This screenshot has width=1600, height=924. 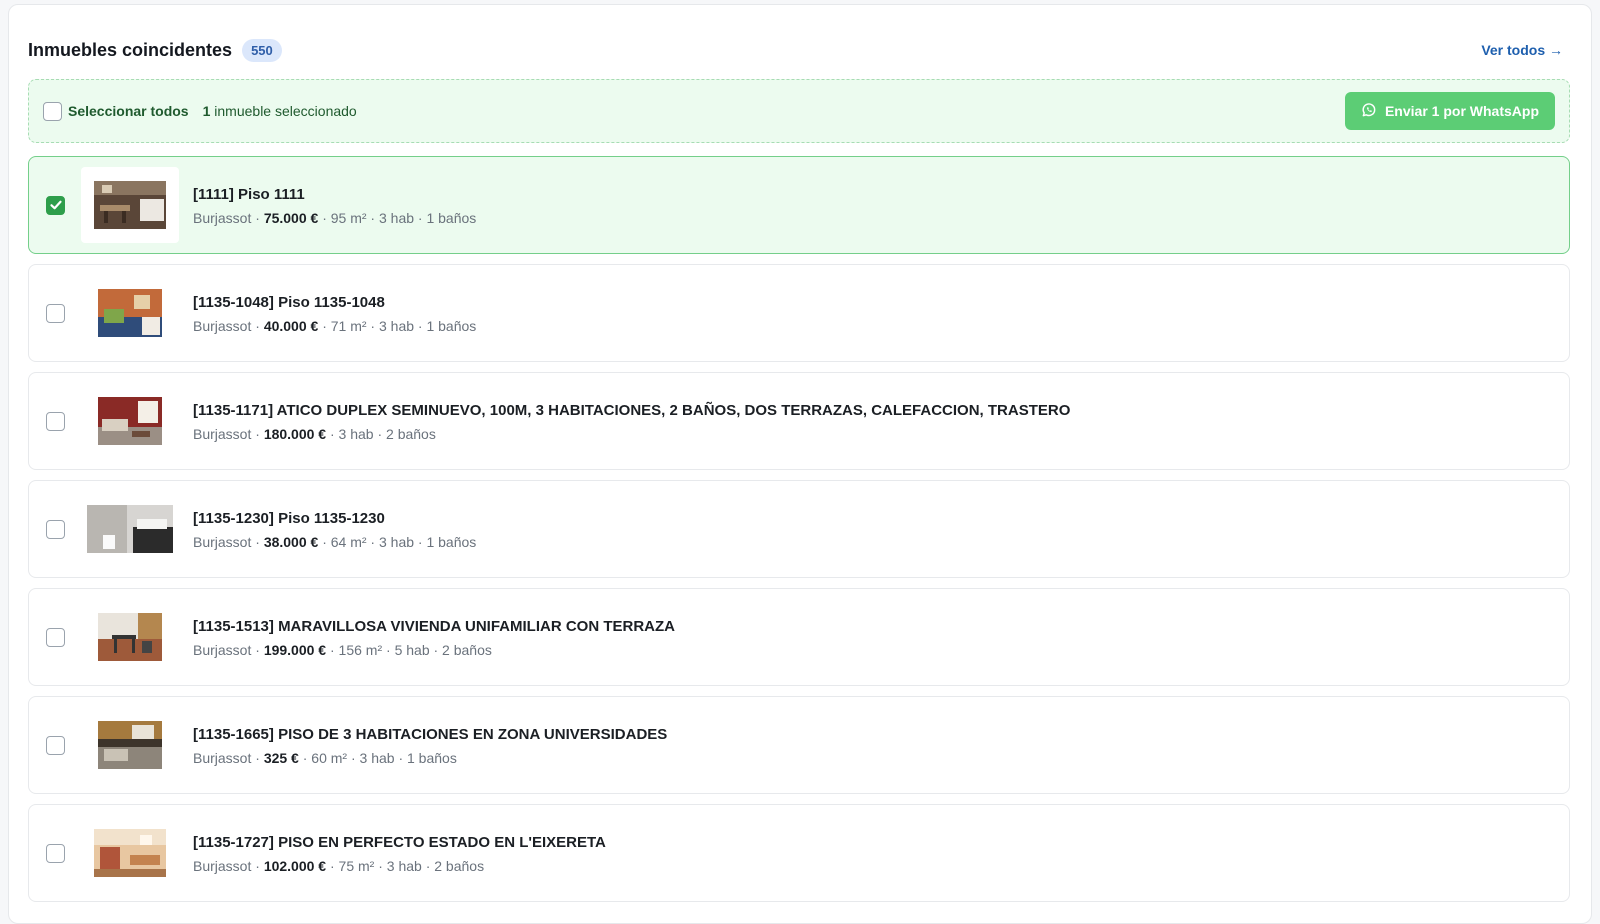 I want to click on property-details: · 64 m² · 3 hab · 1 baños, so click(x=397, y=542).